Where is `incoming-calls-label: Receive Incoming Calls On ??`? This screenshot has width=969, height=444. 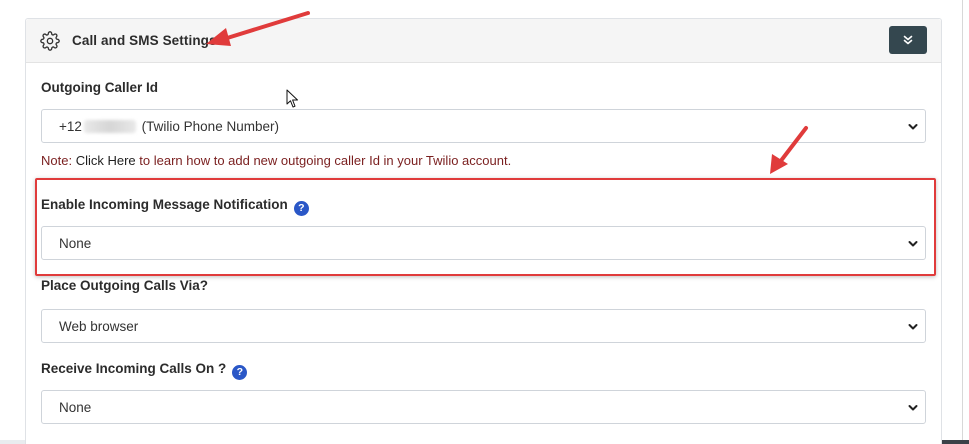 incoming-calls-label: Receive Incoming Calls On ?? is located at coordinates (144, 370).